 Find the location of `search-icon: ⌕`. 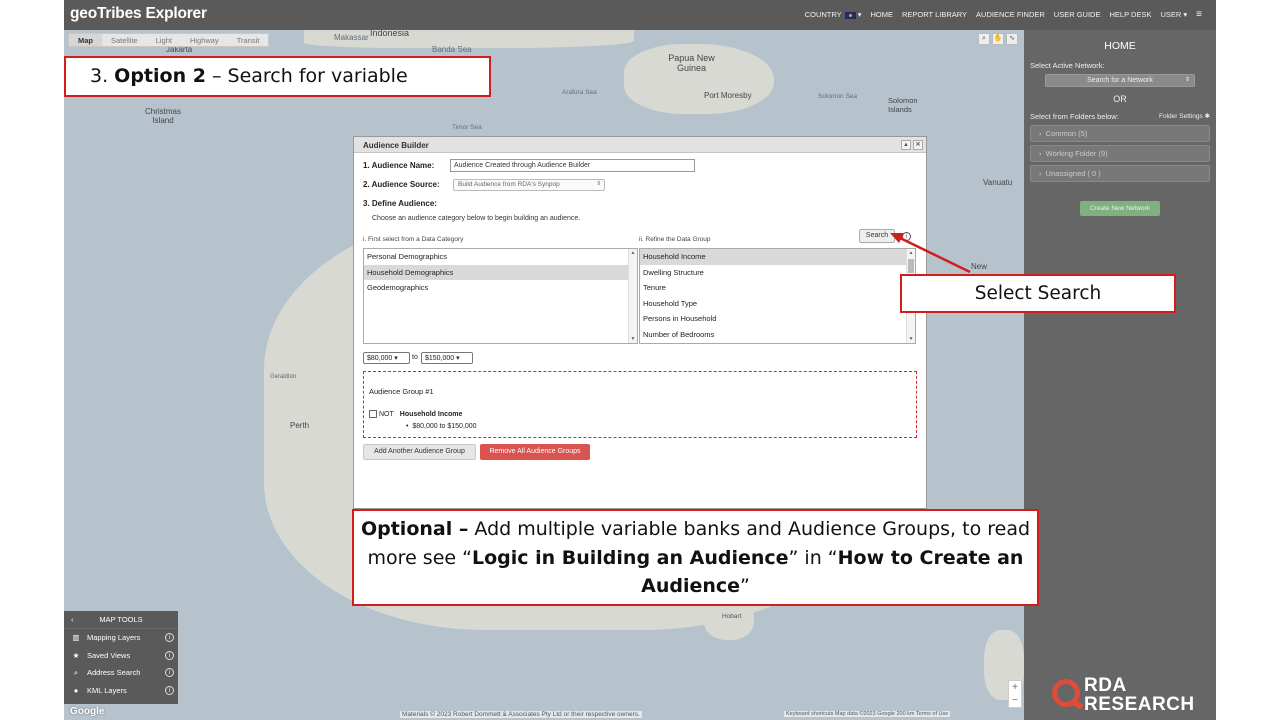

search-icon: ⌕ is located at coordinates (76, 672).